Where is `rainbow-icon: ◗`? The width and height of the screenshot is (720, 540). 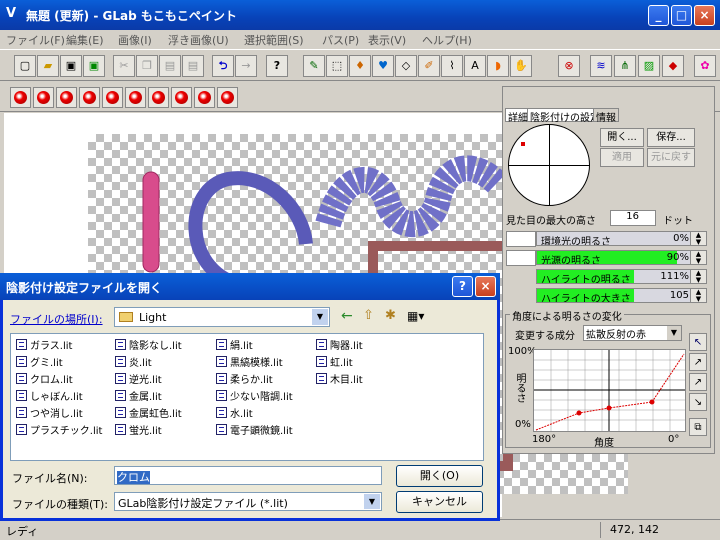
rainbow-icon: ◗ is located at coordinates (498, 66).